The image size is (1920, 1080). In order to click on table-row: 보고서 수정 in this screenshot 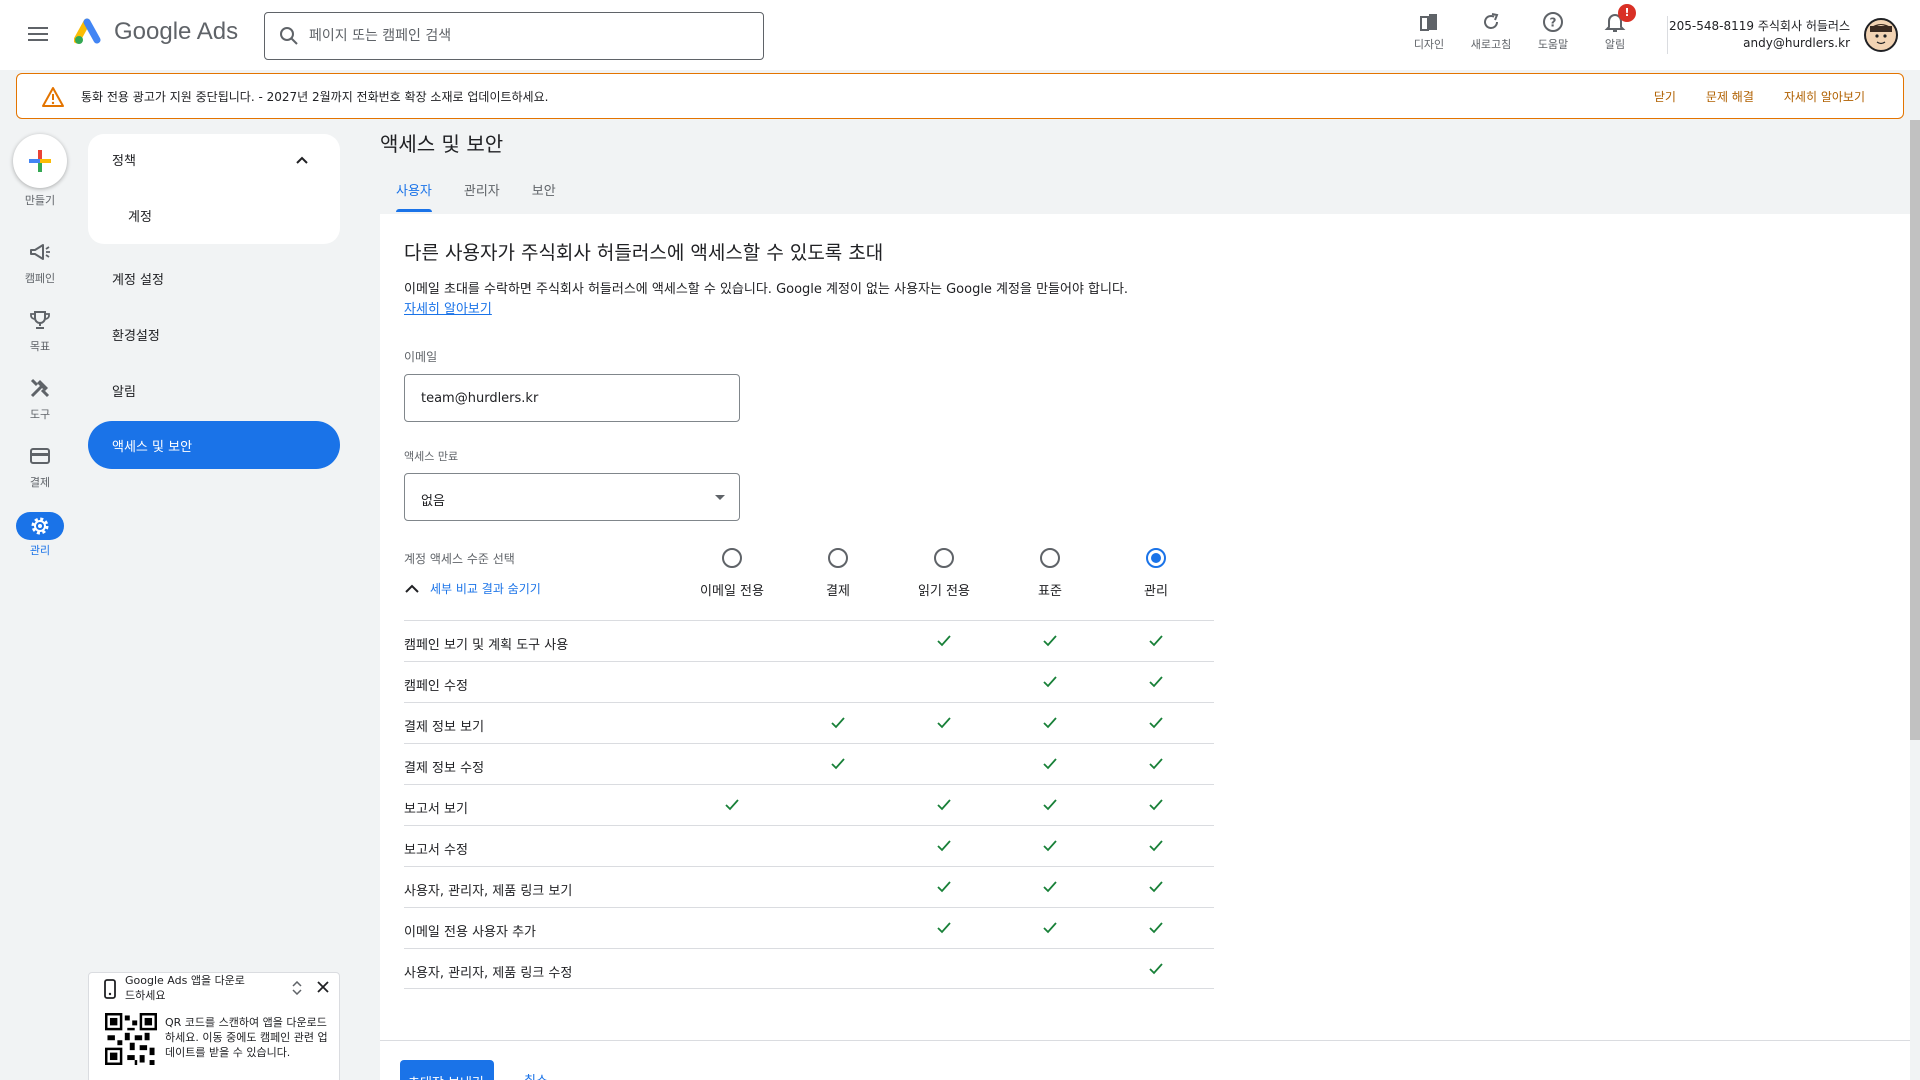, I will do `click(809, 845)`.